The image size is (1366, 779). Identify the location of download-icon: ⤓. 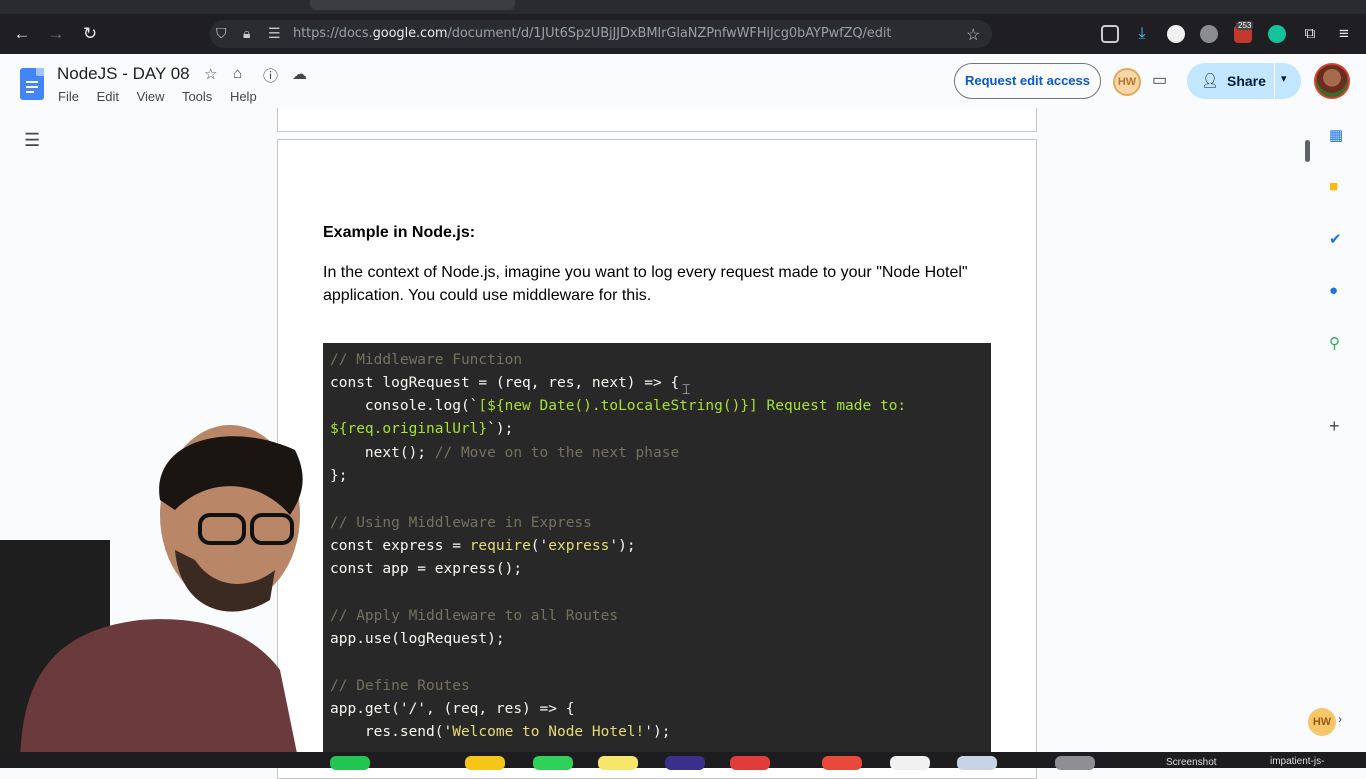
(1142, 34).